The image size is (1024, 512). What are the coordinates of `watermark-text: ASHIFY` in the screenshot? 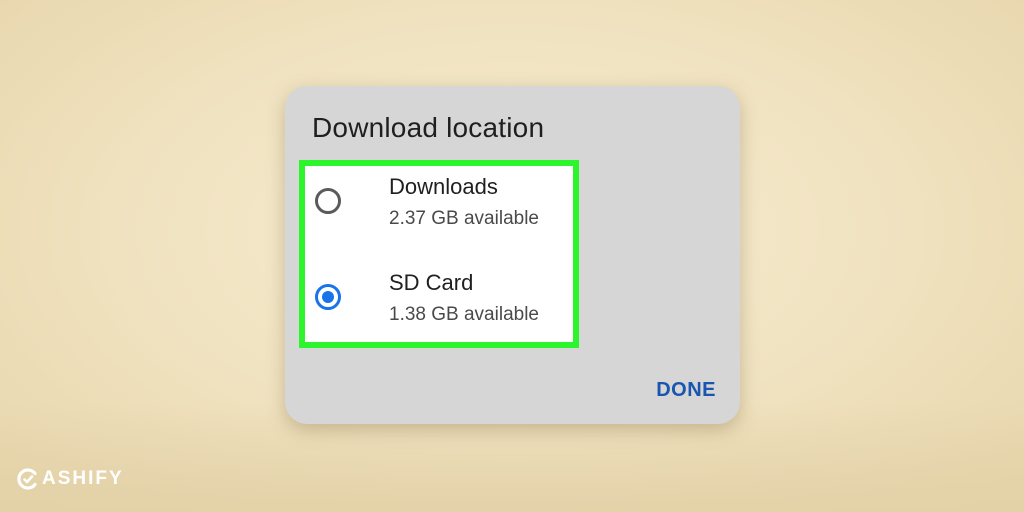 It's located at (83, 478).